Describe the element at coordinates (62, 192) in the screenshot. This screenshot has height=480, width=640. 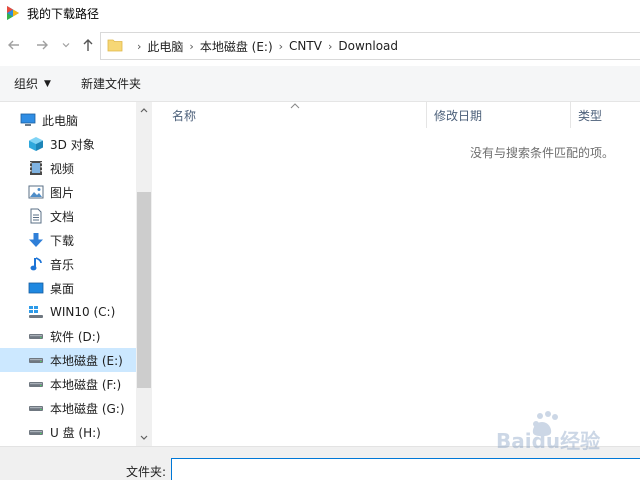
I see `sidebar-item-label: 图片` at that location.